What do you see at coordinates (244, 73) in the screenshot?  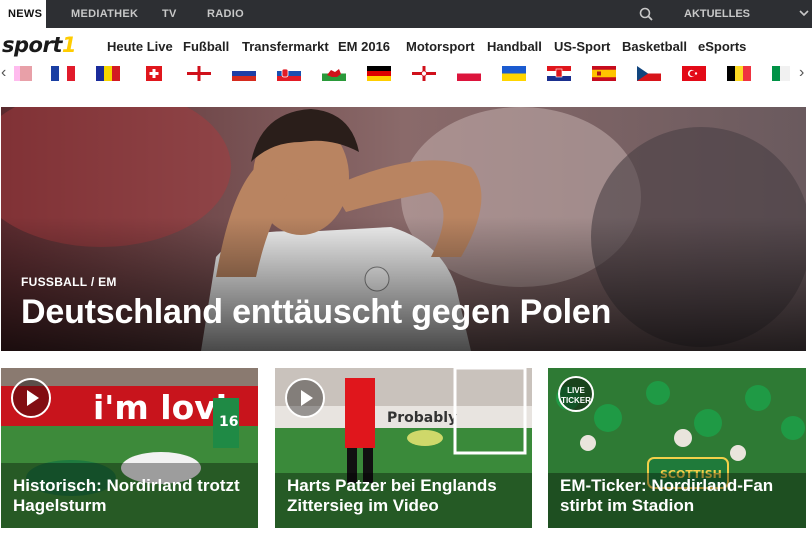 I see `flag-russia-icon` at bounding box center [244, 73].